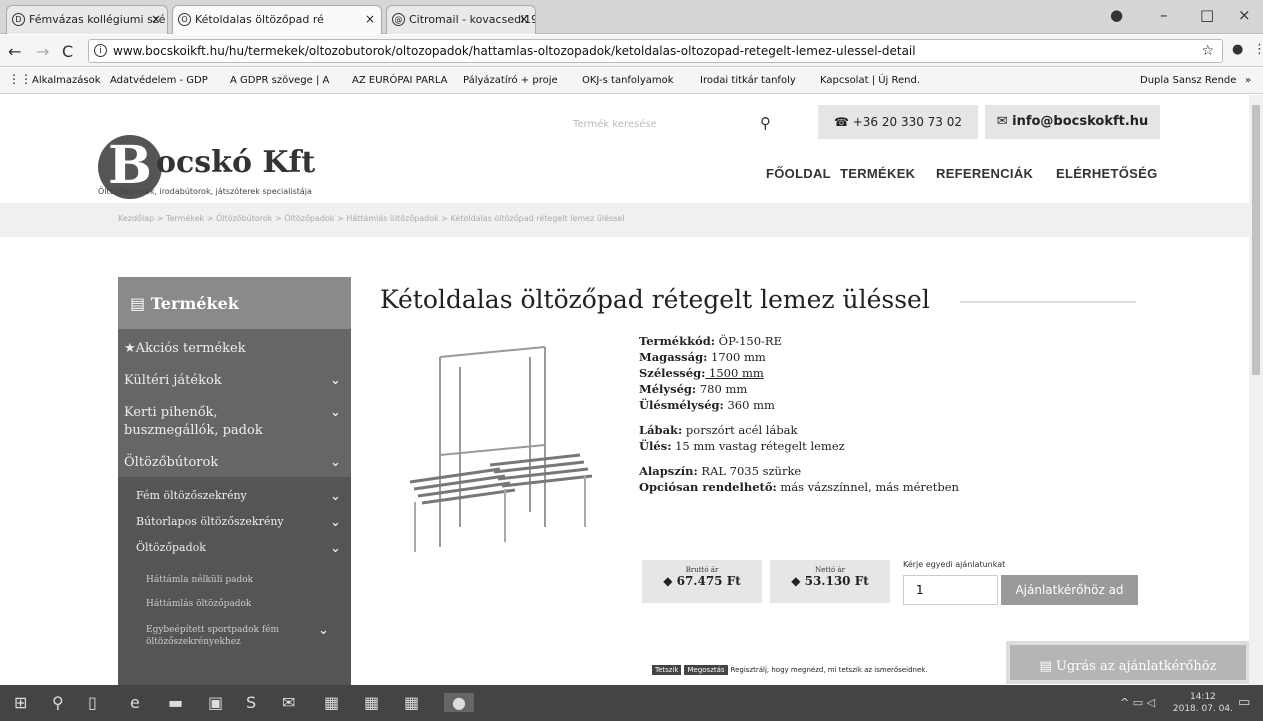 Image resolution: width=1263 pixels, height=721 pixels. What do you see at coordinates (259, 19) in the screenshot?
I see `tab-title: Kétoldalas öltözőpad ré` at bounding box center [259, 19].